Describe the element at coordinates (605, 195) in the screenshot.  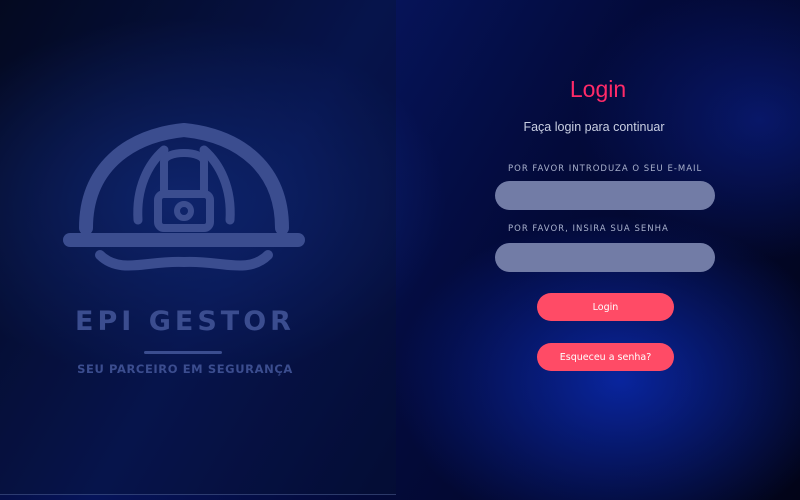
I see `email-field` at that location.